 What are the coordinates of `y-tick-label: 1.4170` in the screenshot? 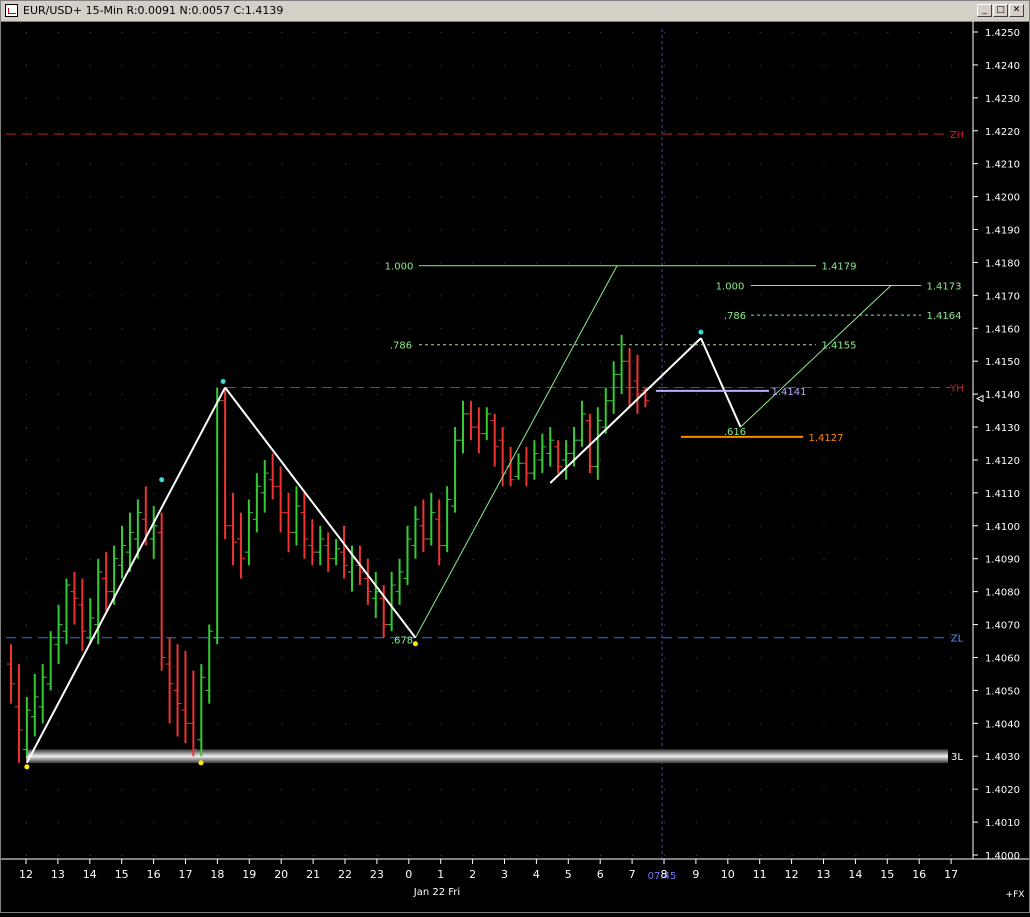 It's located at (1002, 296).